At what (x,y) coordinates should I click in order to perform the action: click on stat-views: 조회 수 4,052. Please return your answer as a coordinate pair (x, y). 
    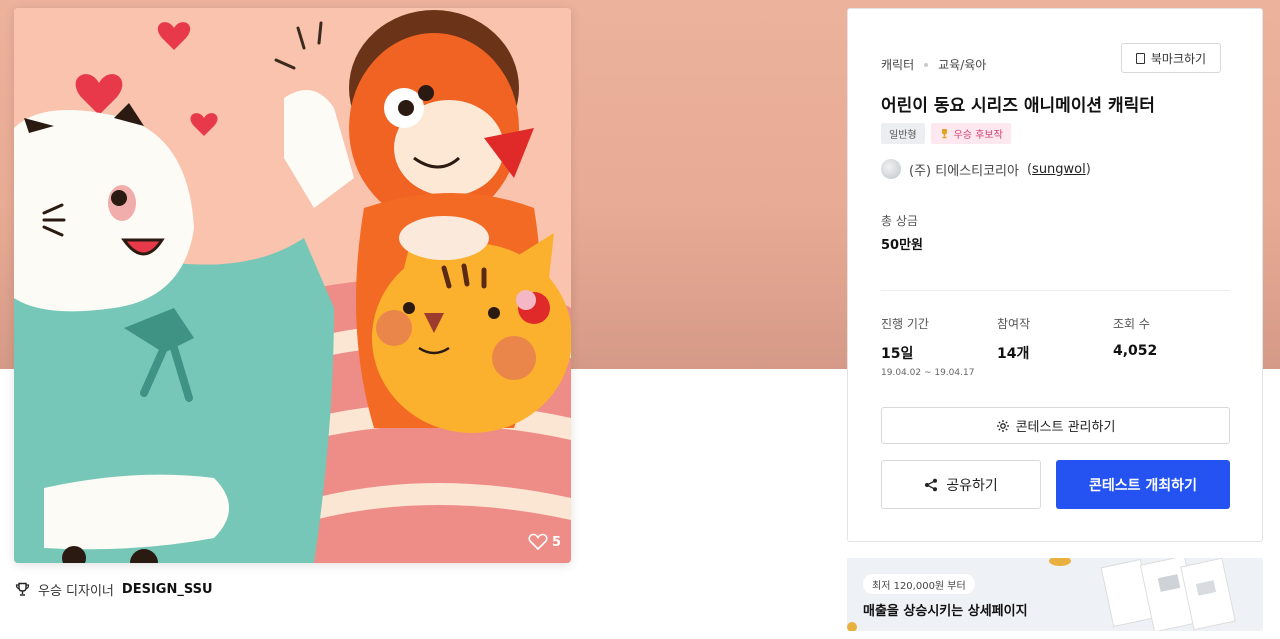
    Looking at the image, I should click on (1135, 337).